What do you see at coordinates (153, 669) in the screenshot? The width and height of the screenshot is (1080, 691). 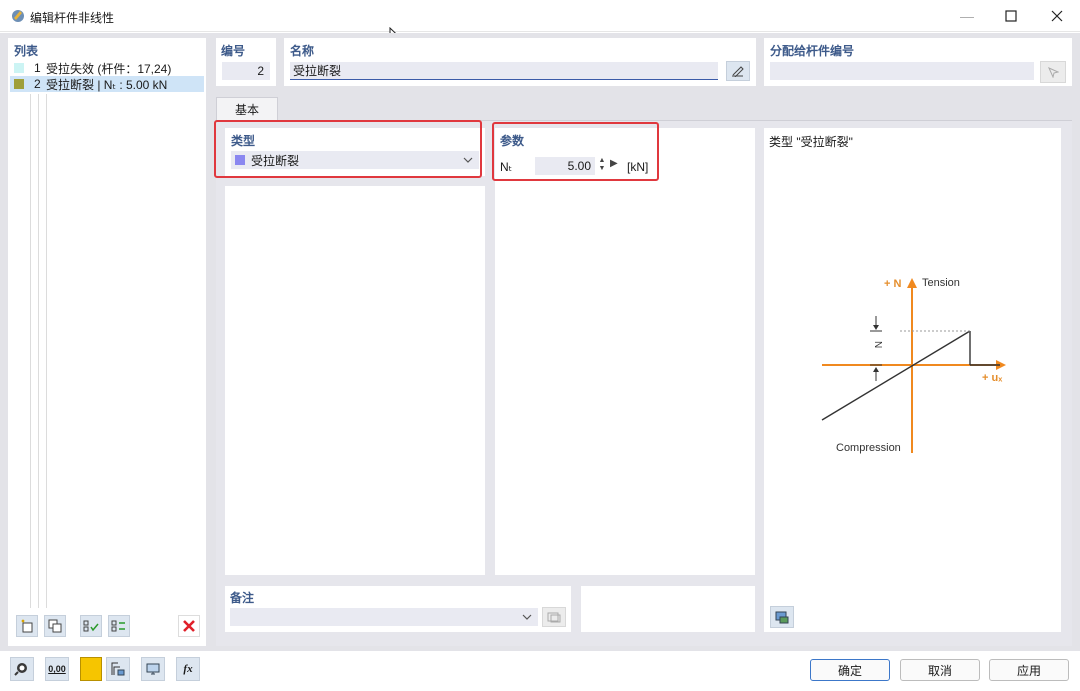 I see `view-icon` at bounding box center [153, 669].